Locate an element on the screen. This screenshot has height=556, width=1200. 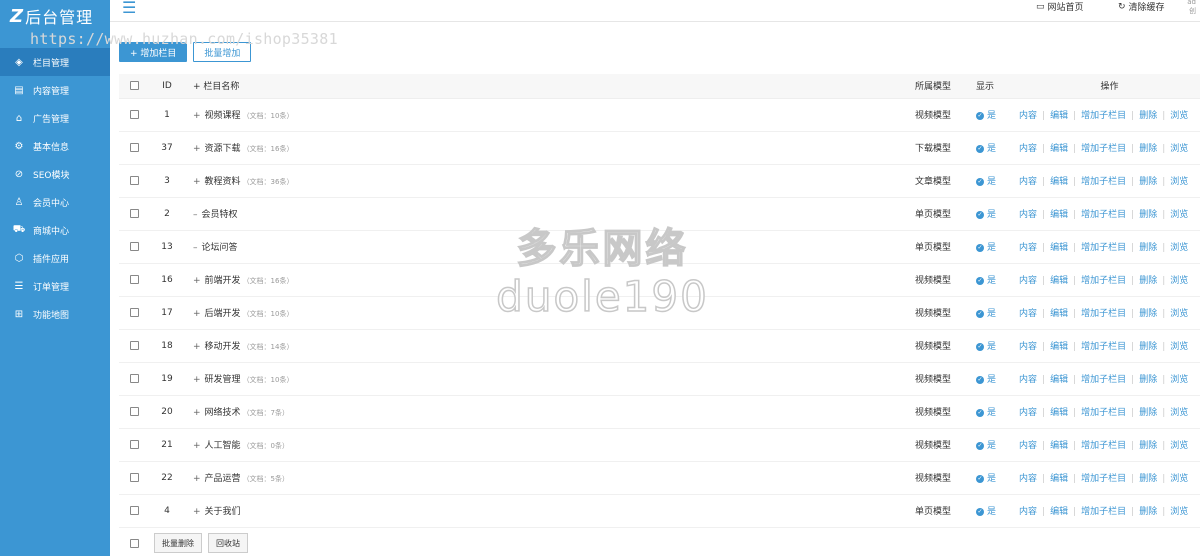
recycle-bin-button: 回收站 is located at coordinates (228, 543).